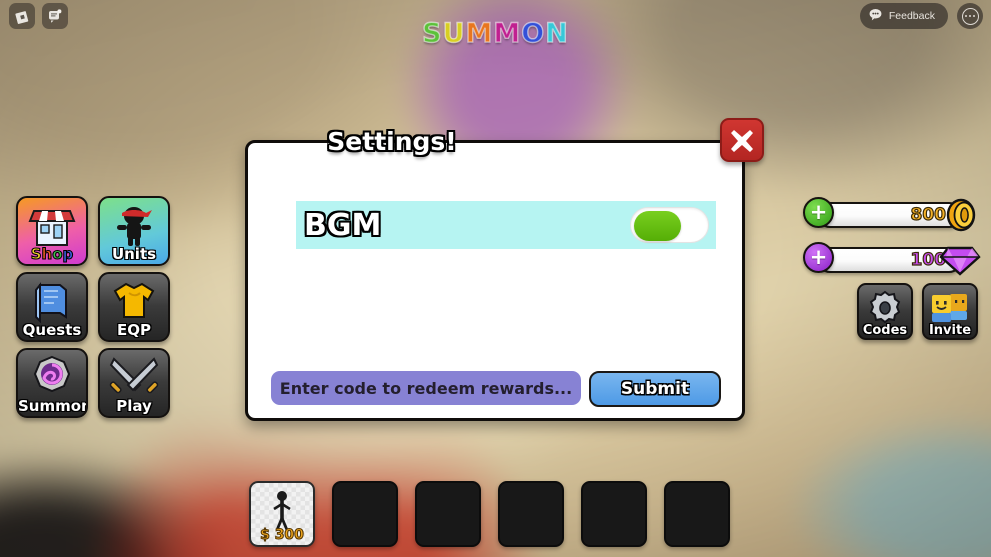 This screenshot has width=991, height=557. I want to click on game-title: SUMMON, so click(495, 33).